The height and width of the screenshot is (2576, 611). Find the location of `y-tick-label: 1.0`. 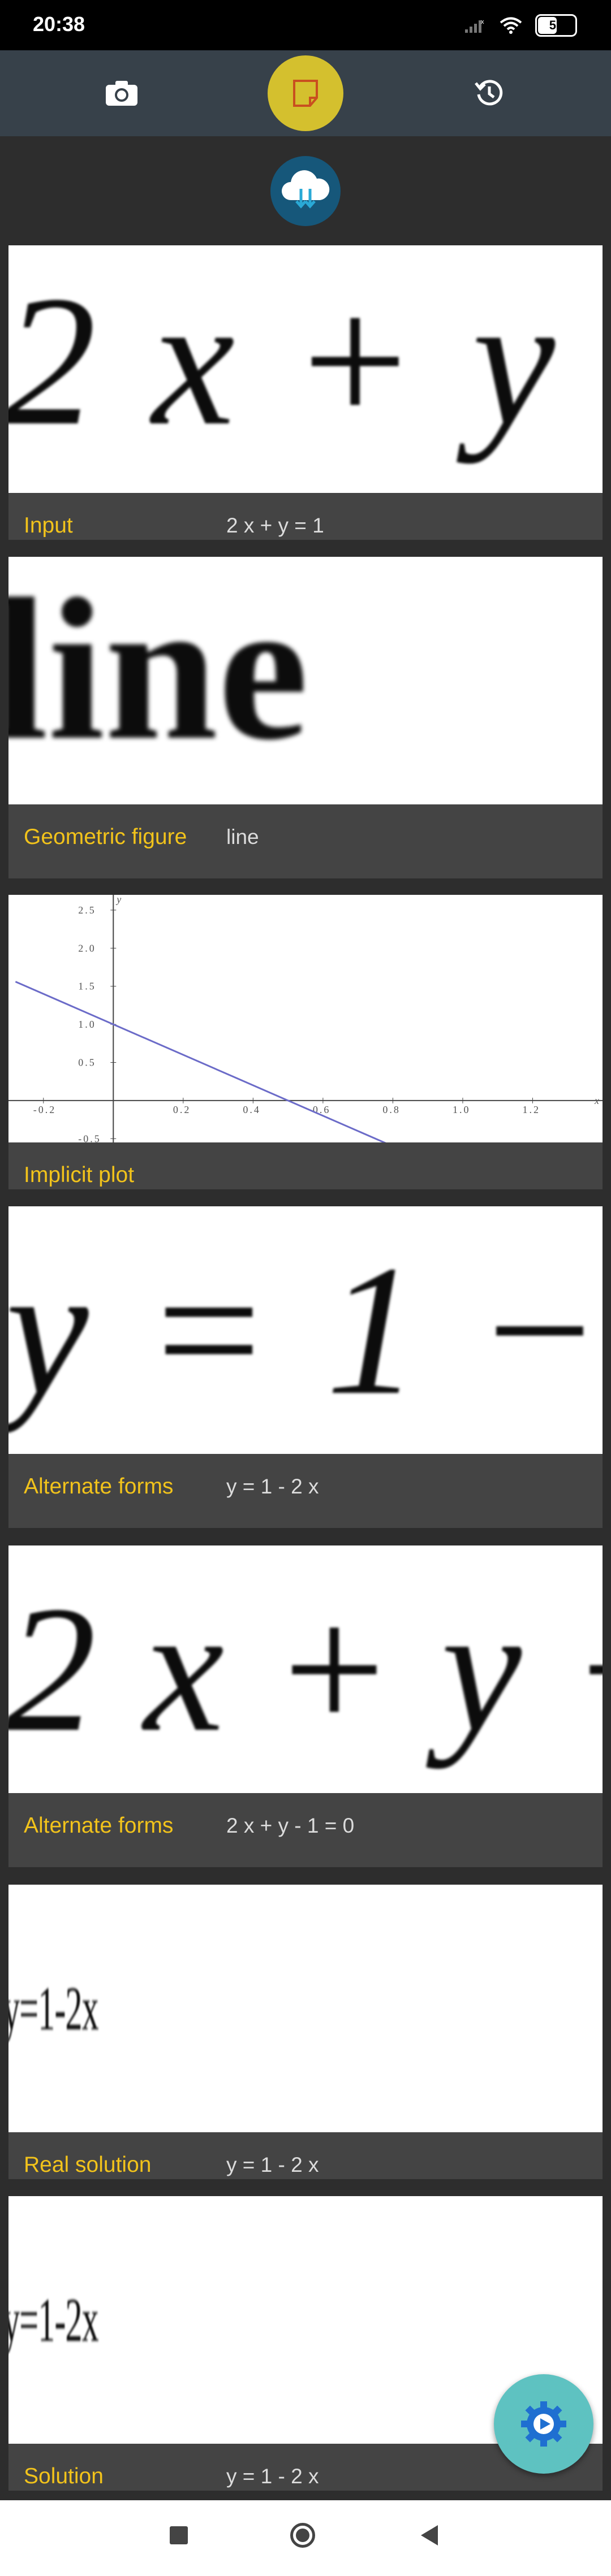

y-tick-label: 1.0 is located at coordinates (87, 1024).